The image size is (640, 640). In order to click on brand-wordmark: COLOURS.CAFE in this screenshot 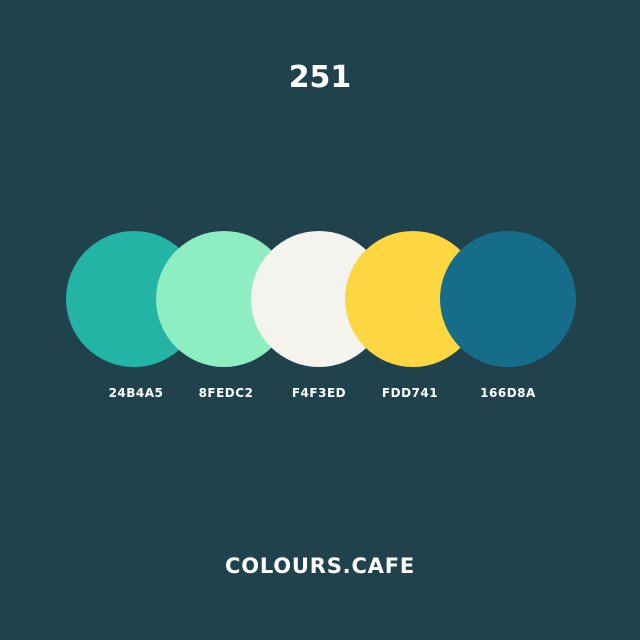, I will do `click(320, 566)`.